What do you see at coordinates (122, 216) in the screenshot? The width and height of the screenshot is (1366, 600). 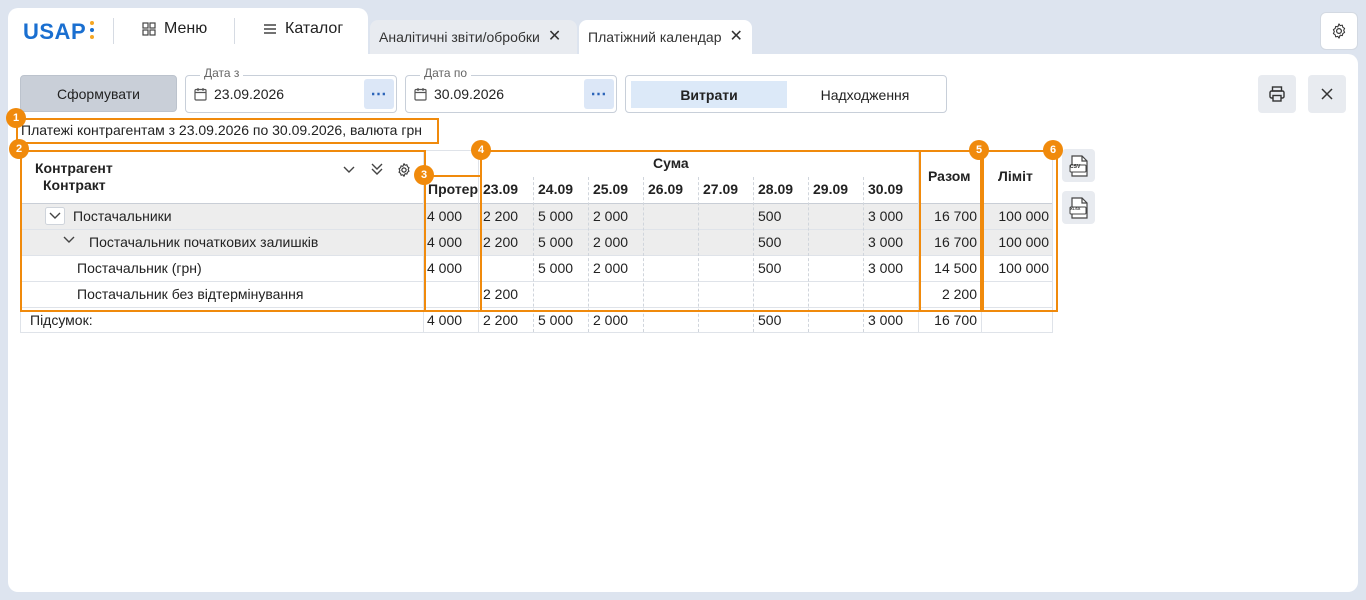 I see `row-name: Постачальники` at bounding box center [122, 216].